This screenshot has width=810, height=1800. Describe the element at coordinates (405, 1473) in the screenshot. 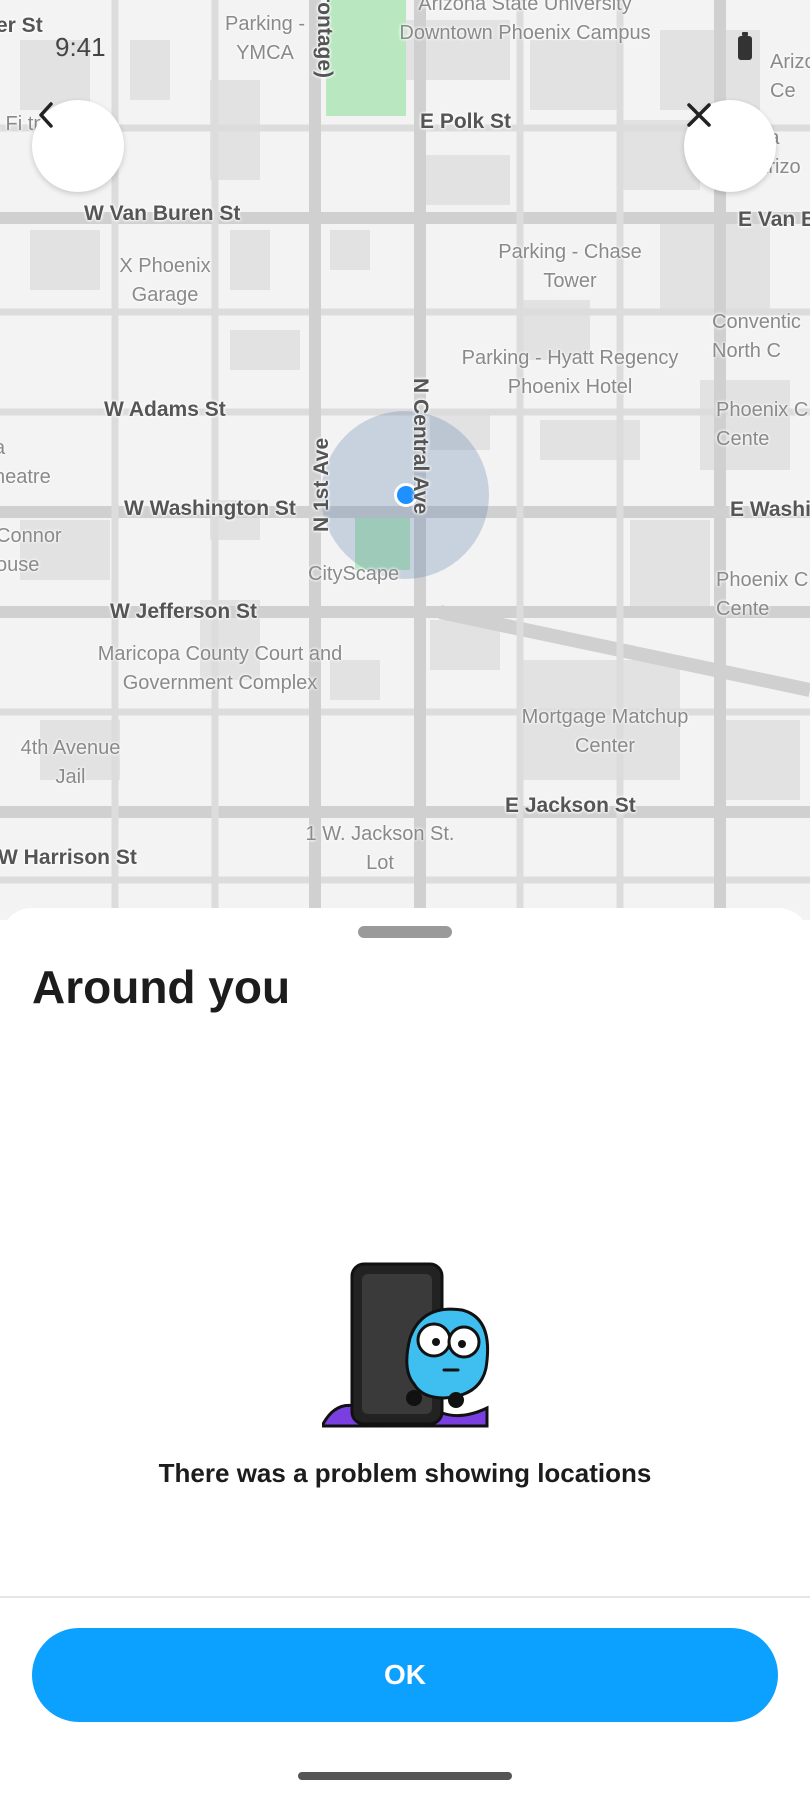

I see `error-message: There was a problem showing locations` at that location.